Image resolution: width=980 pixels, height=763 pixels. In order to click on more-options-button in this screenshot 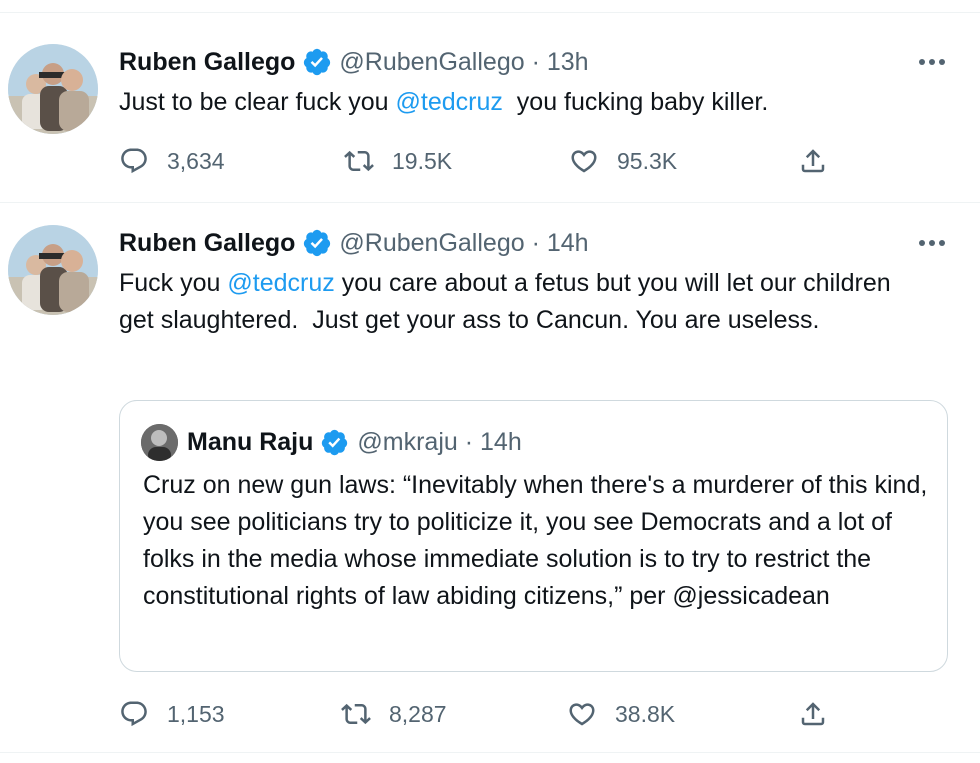, I will do `click(932, 243)`.